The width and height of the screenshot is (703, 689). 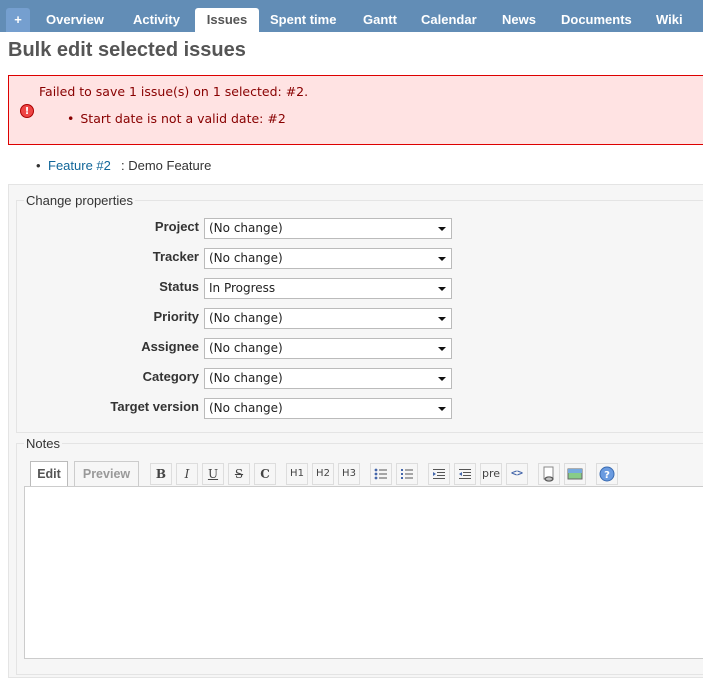 What do you see at coordinates (323, 474) in the screenshot?
I see `heading2-button: H2` at bounding box center [323, 474].